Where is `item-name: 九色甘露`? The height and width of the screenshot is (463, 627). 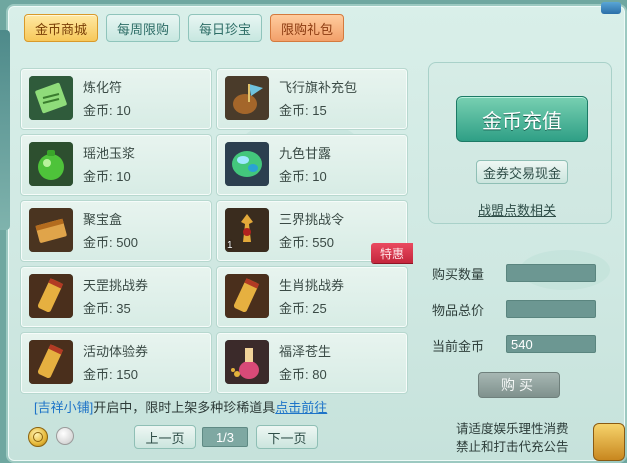
item-name: 九色甘露 is located at coordinates (305, 153).